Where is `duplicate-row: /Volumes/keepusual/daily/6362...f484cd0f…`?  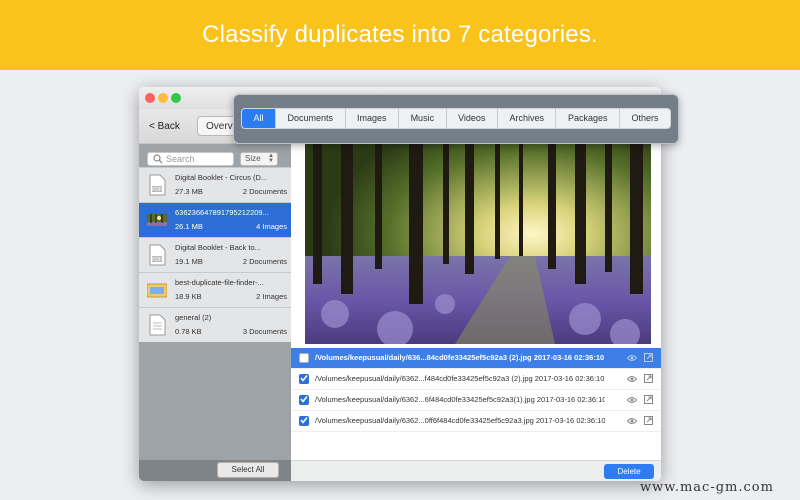 duplicate-row: /Volumes/keepusual/daily/6362...f484cd0f… is located at coordinates (476, 379).